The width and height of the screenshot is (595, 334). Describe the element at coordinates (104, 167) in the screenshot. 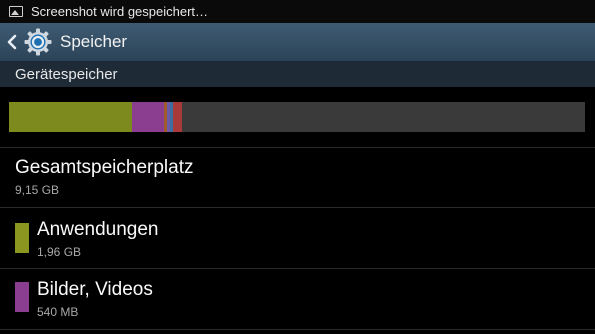

I see `total-storage-label: Gesamtspeicherplatz` at that location.